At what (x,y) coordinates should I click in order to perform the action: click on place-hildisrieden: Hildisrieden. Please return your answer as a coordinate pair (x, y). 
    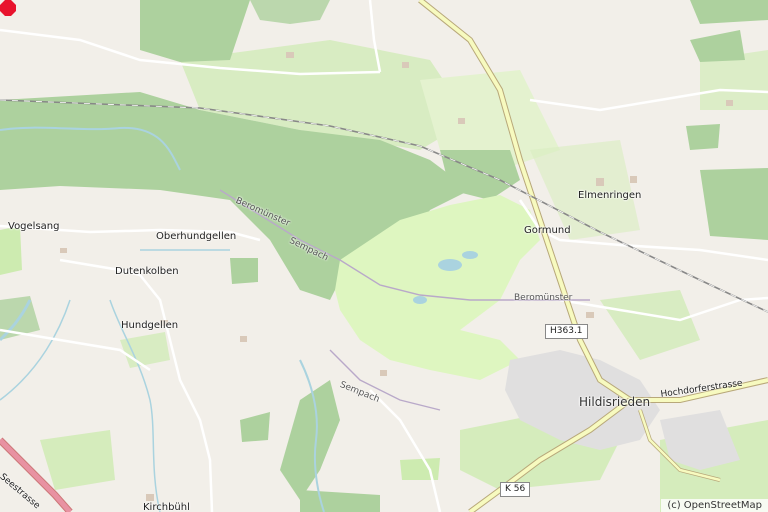
    Looking at the image, I should click on (615, 402).